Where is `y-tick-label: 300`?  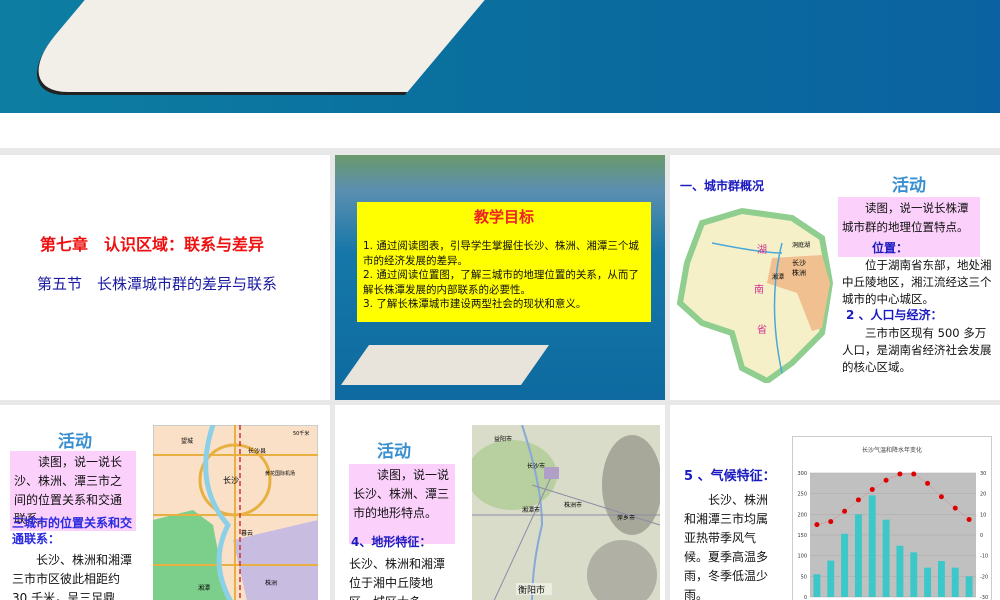
y-tick-label: 300 is located at coordinates (802, 474).